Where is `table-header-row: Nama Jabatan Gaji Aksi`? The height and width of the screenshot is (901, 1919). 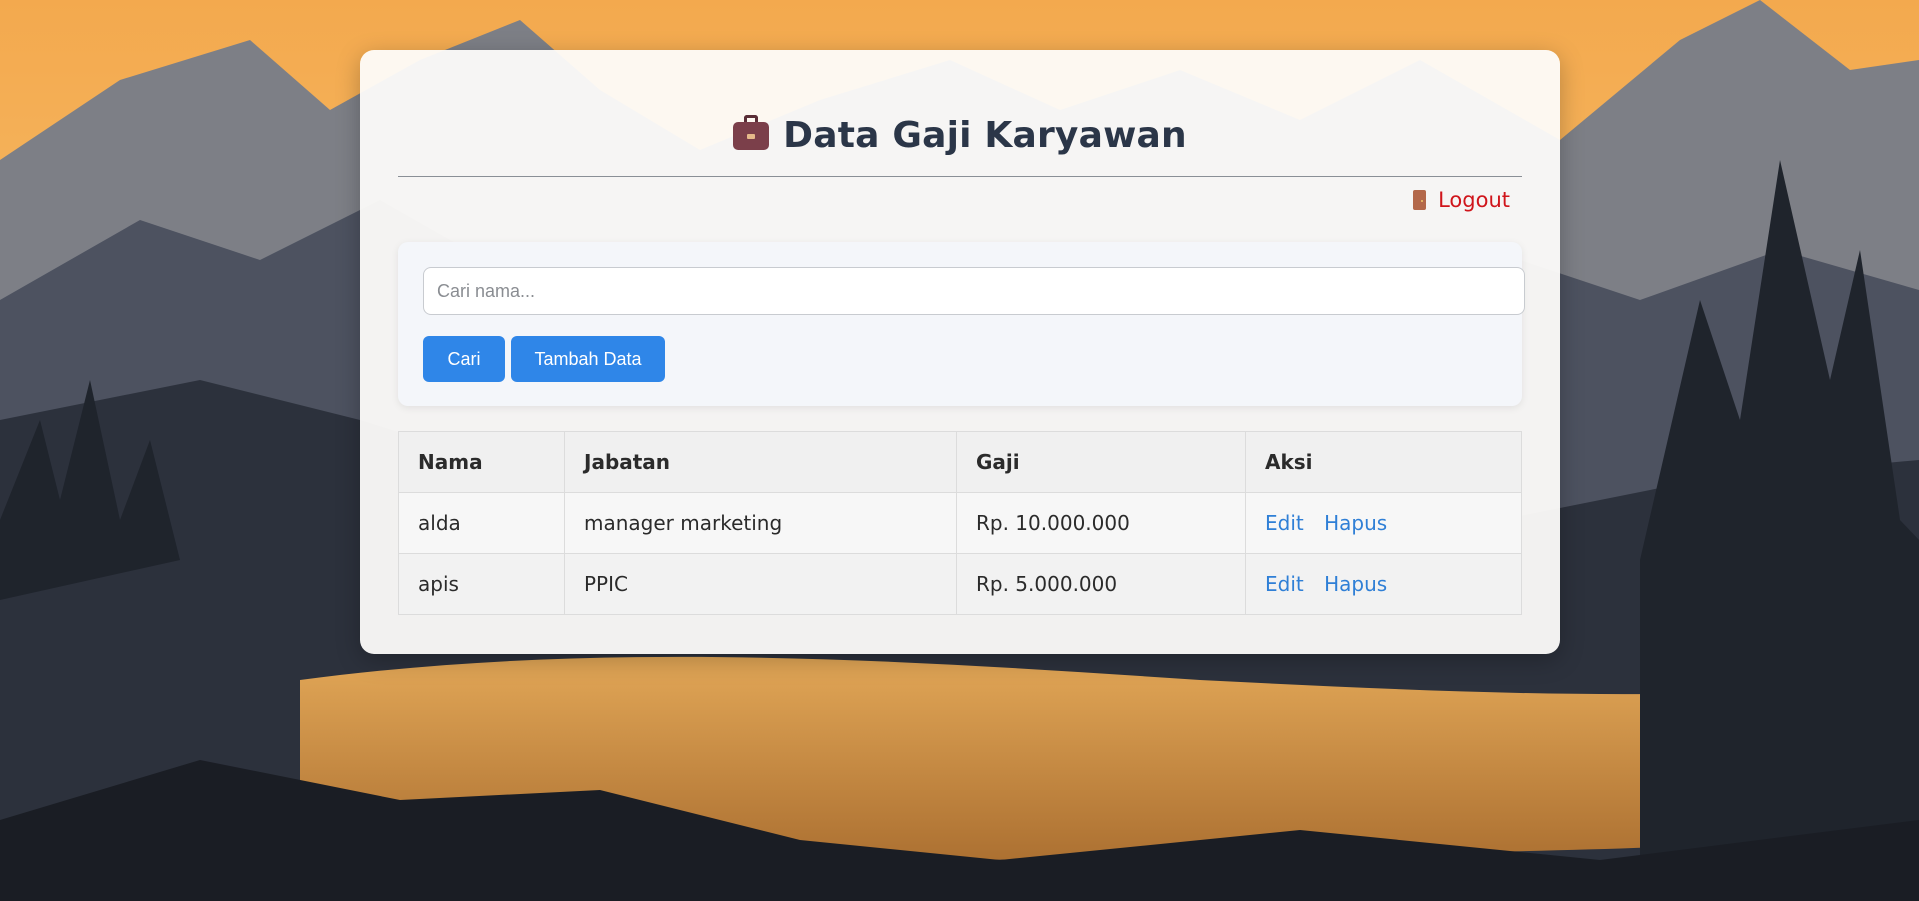
table-header-row: Nama Jabatan Gaji Aksi is located at coordinates (960, 462).